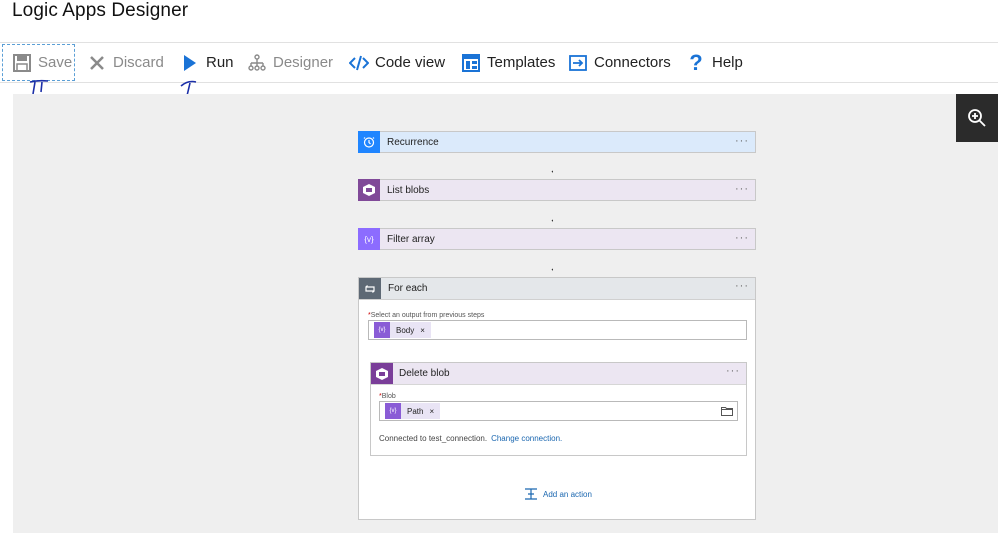  What do you see at coordinates (727, 411) in the screenshot?
I see `folder-icon` at bounding box center [727, 411].